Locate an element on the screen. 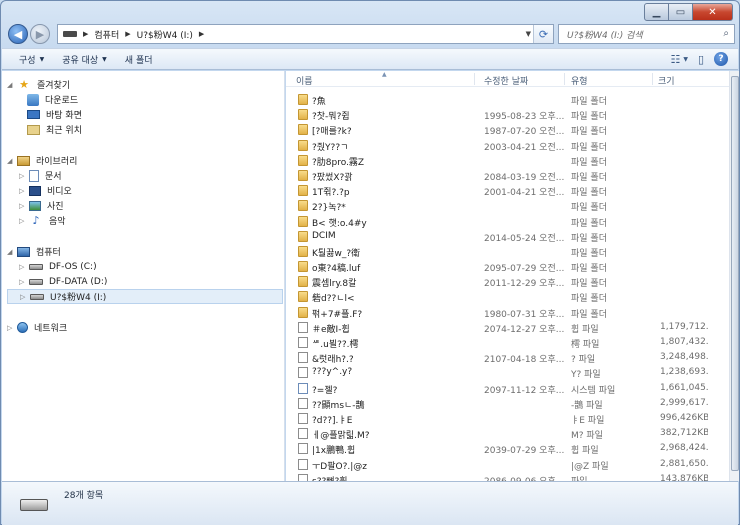 This screenshot has height=525, width=740. caption-buttons: ▁ ▭ ✕ is located at coordinates (688, 12).